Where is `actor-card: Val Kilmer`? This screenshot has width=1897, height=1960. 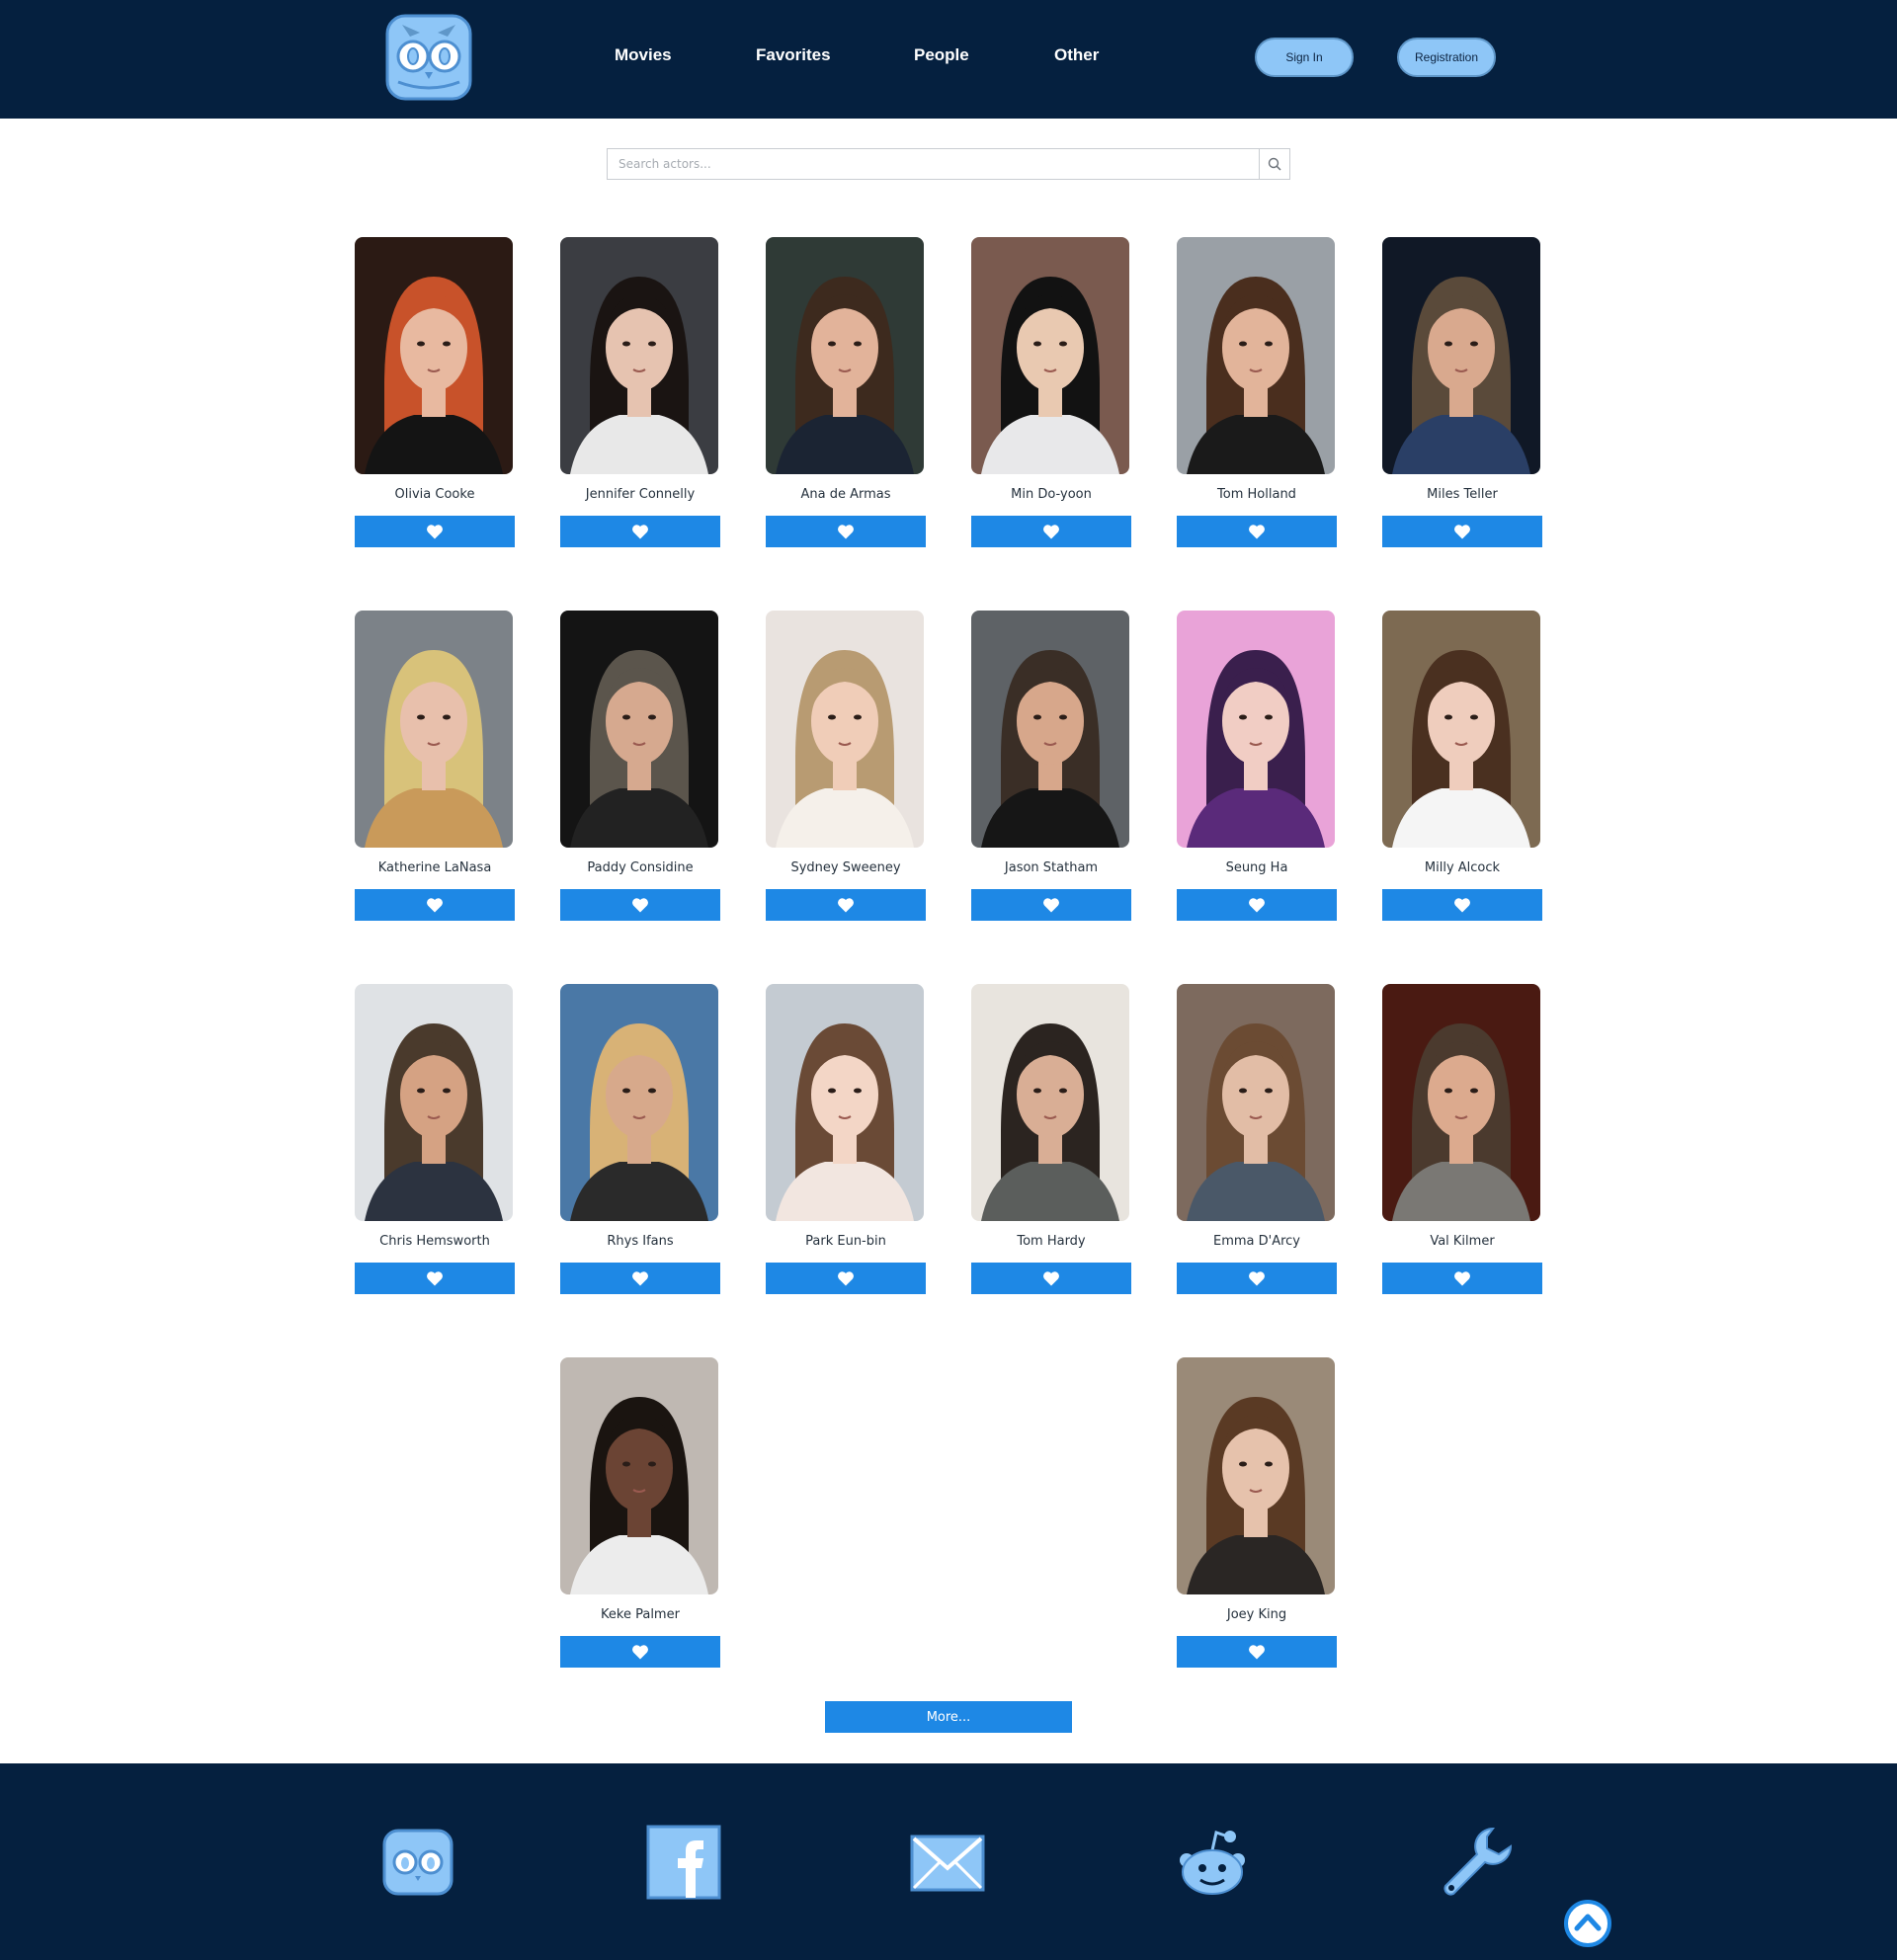 actor-card: Val Kilmer is located at coordinates (1462, 1141).